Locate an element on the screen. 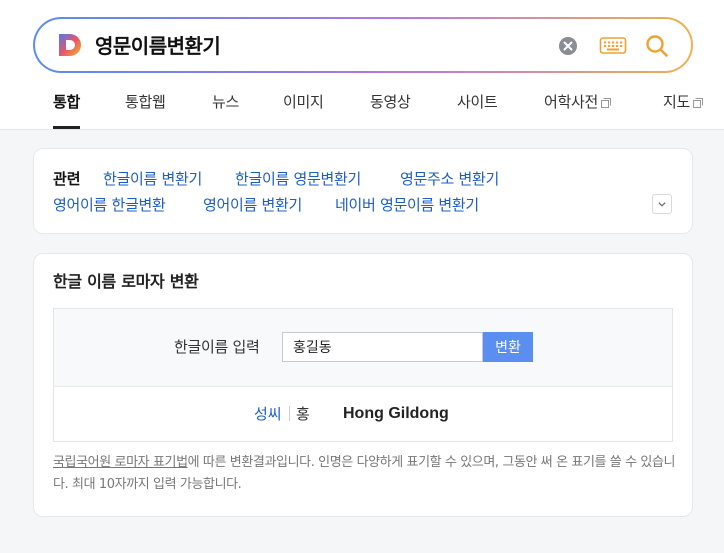 The width and height of the screenshot is (724, 553). search-box: 영문이름변환기 is located at coordinates (363, 45).